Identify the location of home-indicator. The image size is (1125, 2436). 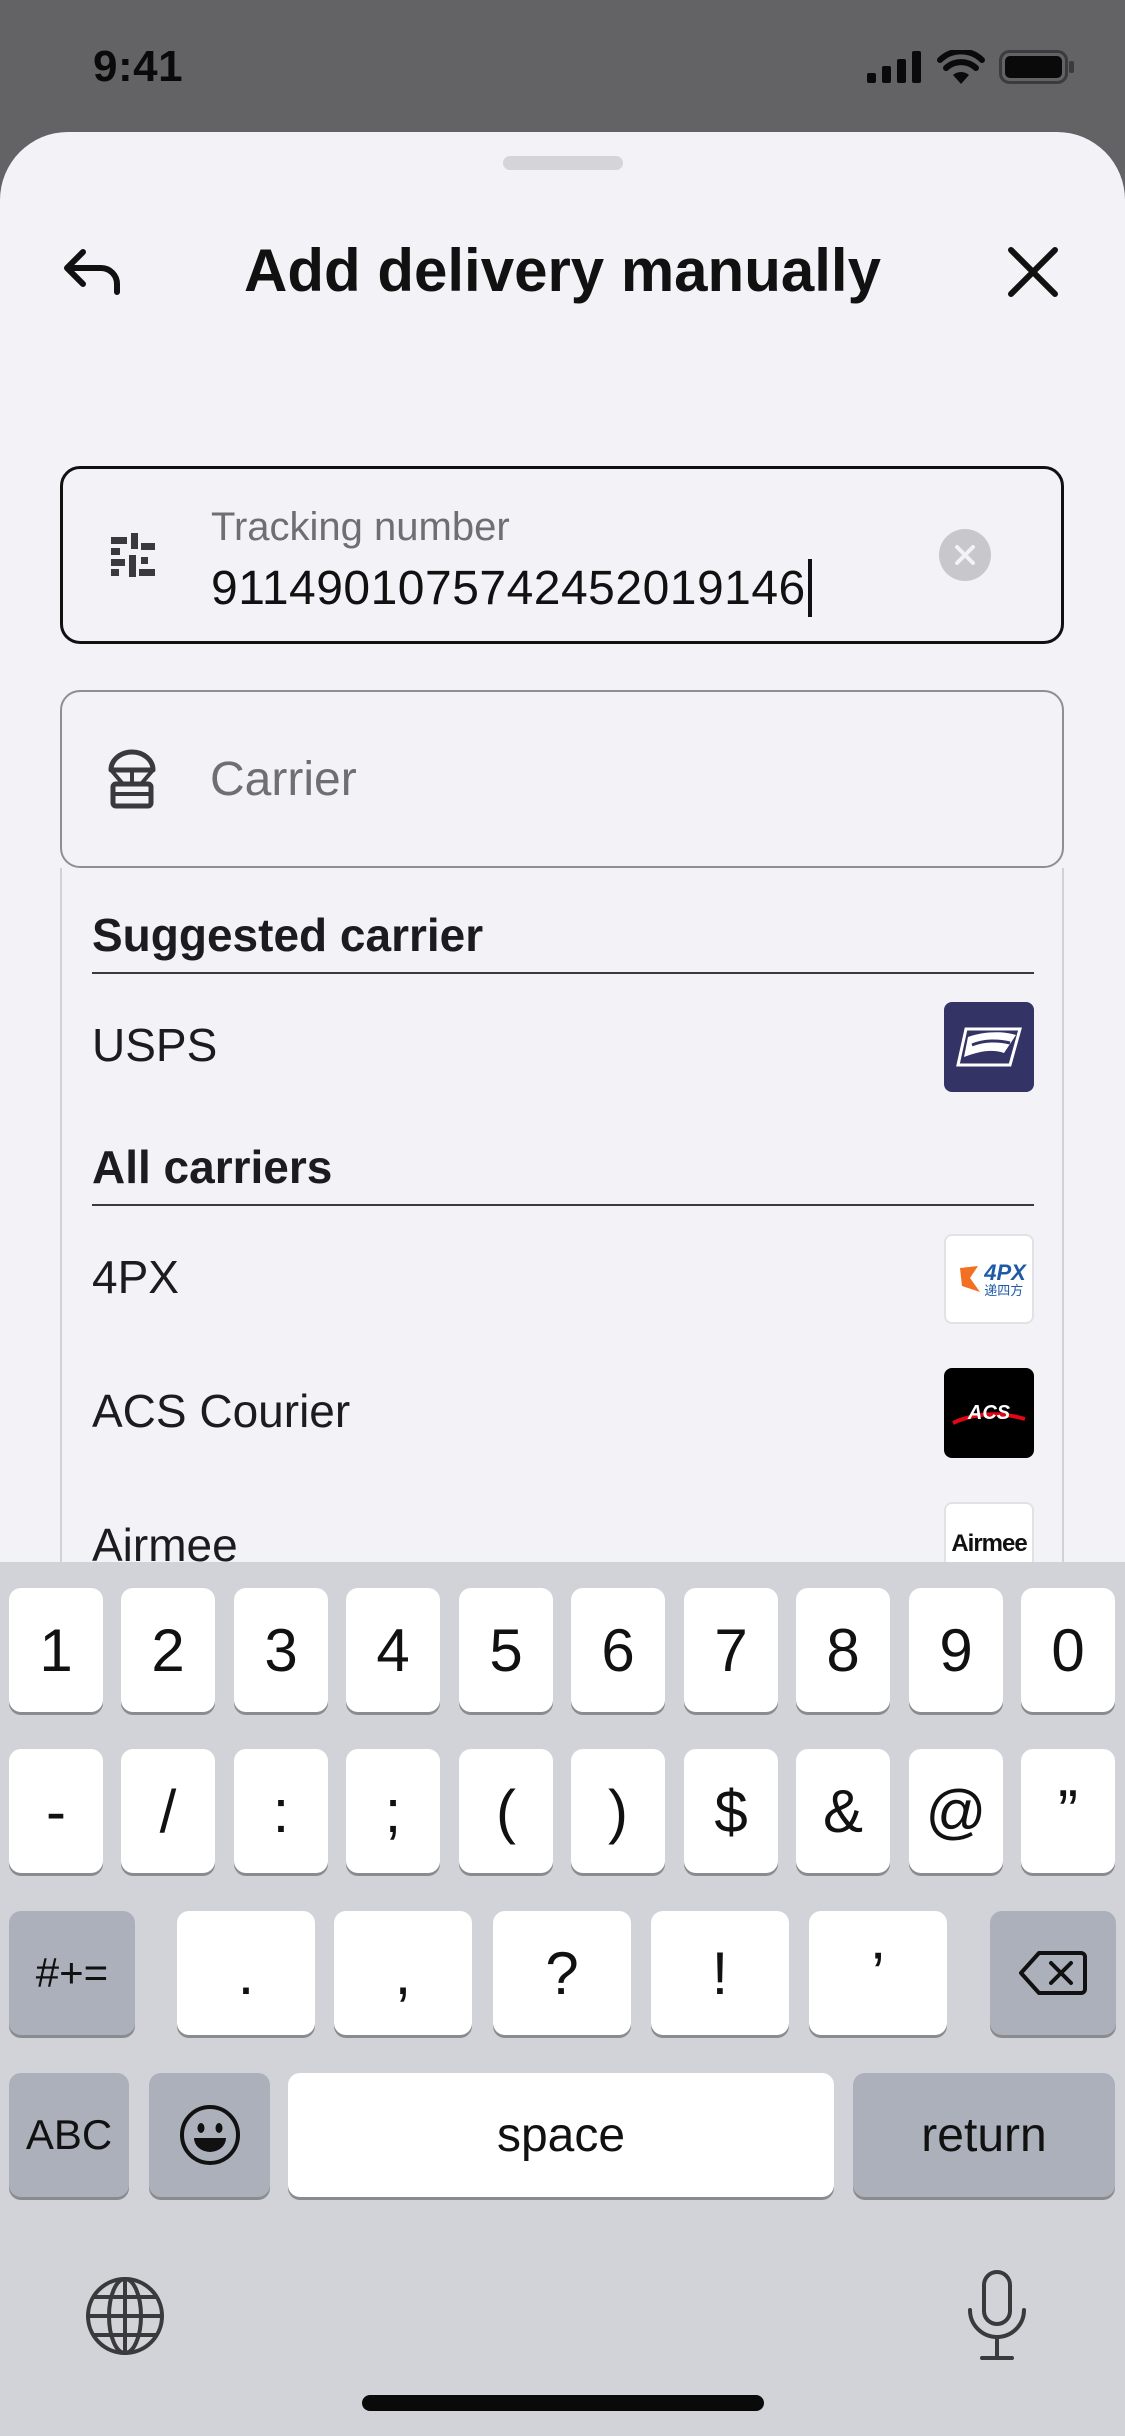
(563, 2403).